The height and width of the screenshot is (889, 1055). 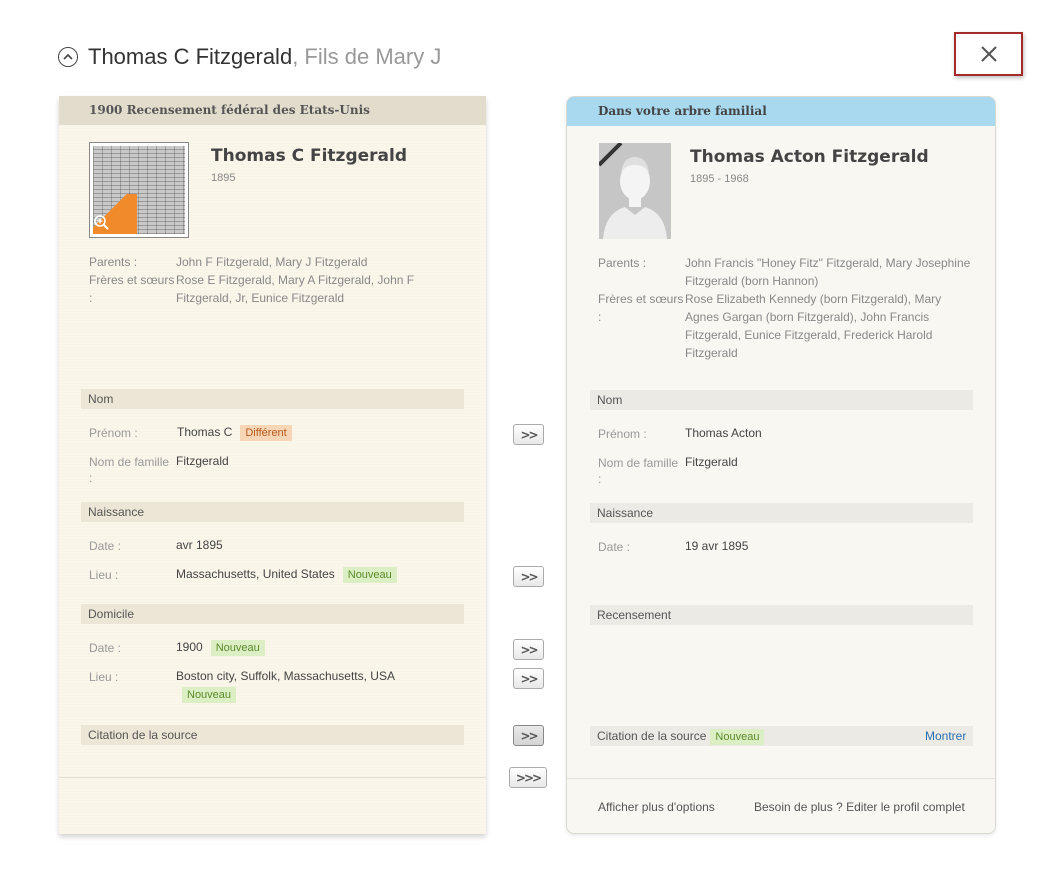 I want to click on prenom-value: Thomas C Différent, so click(x=234, y=432).